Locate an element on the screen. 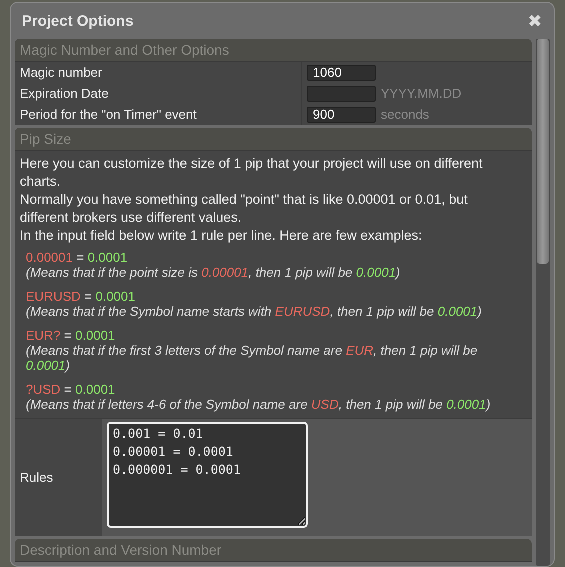 This screenshot has width=565, height=567. field-label: Magic number is located at coordinates (158, 72).